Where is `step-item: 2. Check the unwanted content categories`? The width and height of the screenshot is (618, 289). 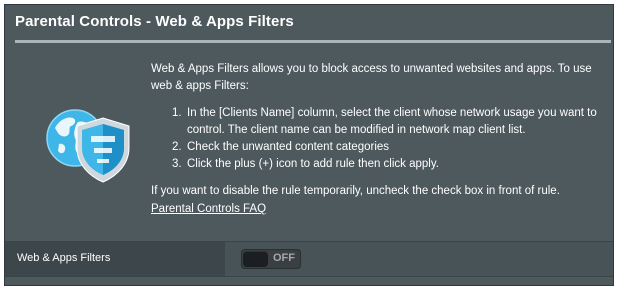 step-item: 2. Check the unwanted content categories is located at coordinates (389, 147).